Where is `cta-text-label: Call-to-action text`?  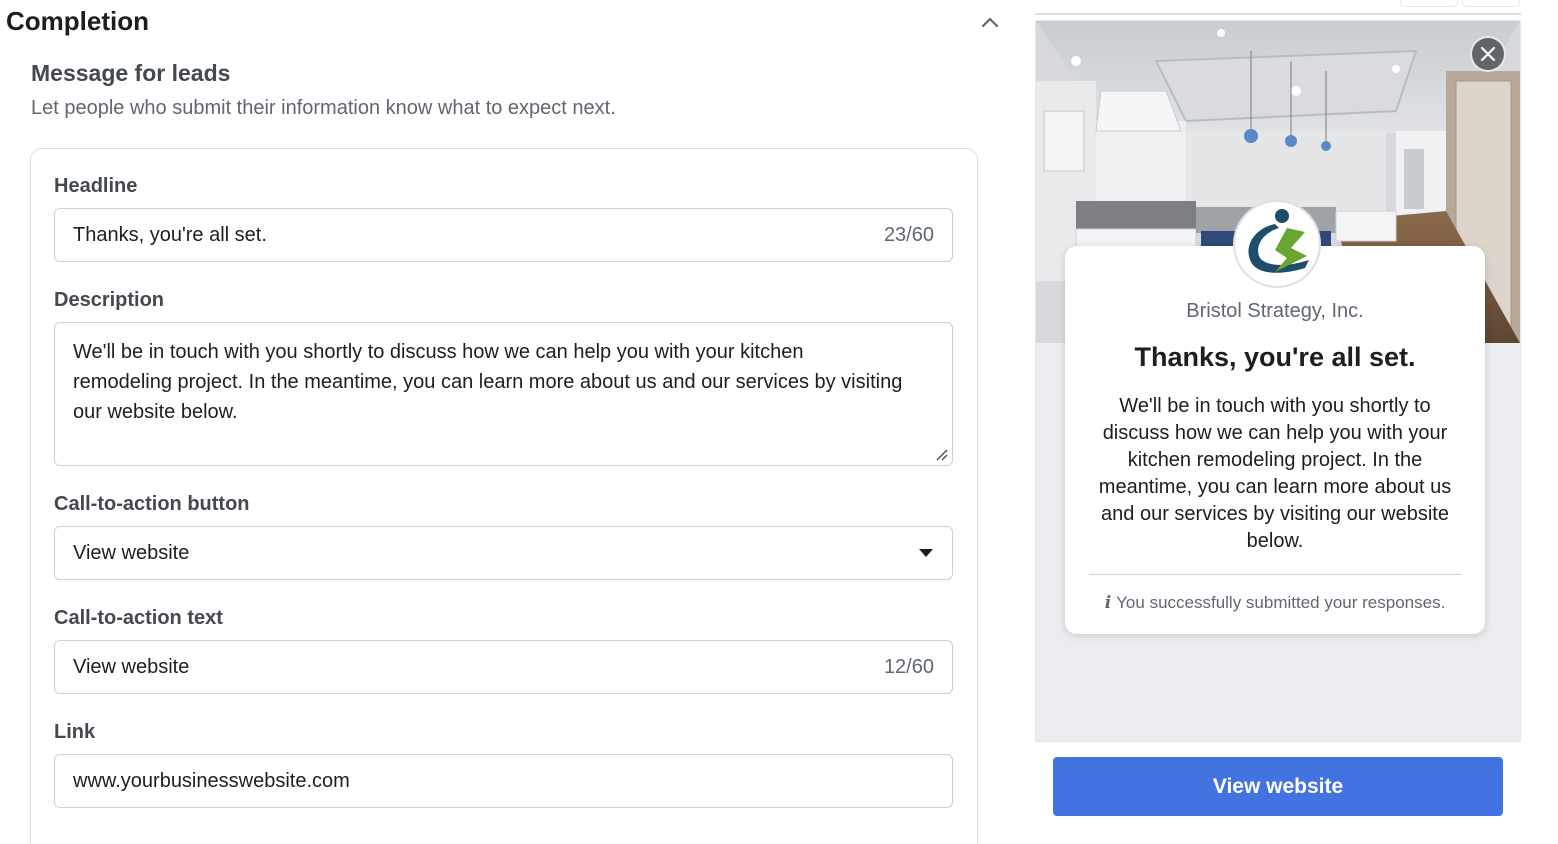
cta-text-label: Call-to-action text is located at coordinates (138, 618).